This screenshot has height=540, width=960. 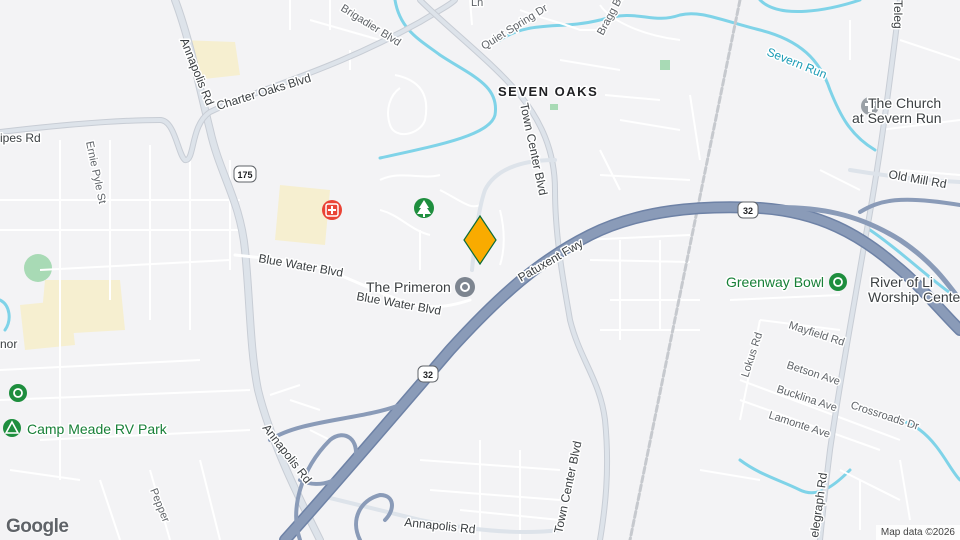 I want to click on road-label-brigadier: Brigadier Blvd, so click(x=370, y=25).